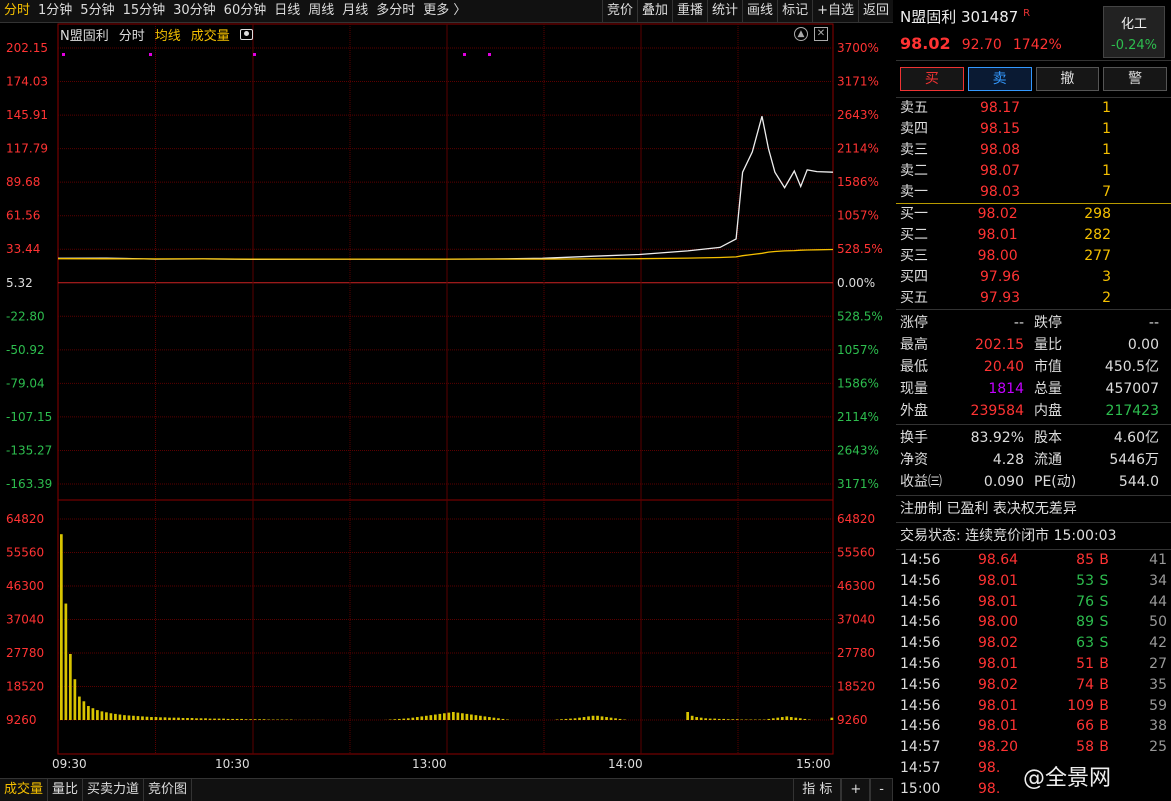  Describe the element at coordinates (1134, 32) in the screenshot. I see `sector-box: 化工 -0.24%` at that location.